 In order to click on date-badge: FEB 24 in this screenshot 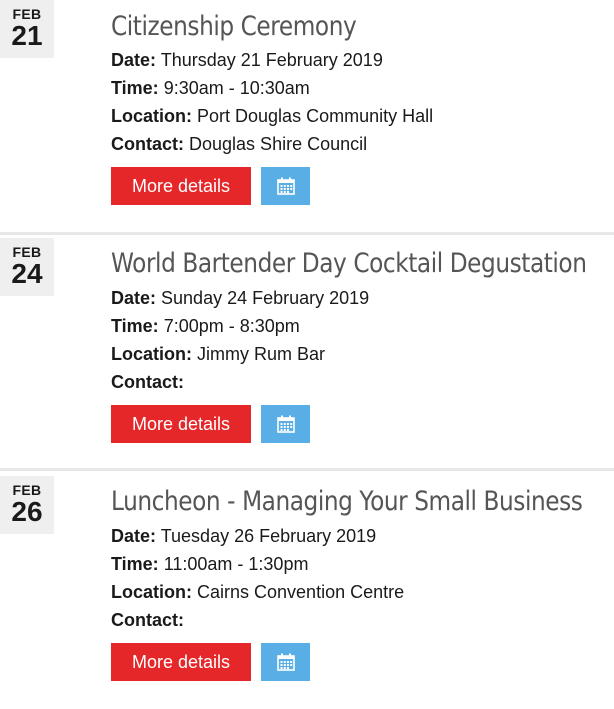, I will do `click(27, 267)`.